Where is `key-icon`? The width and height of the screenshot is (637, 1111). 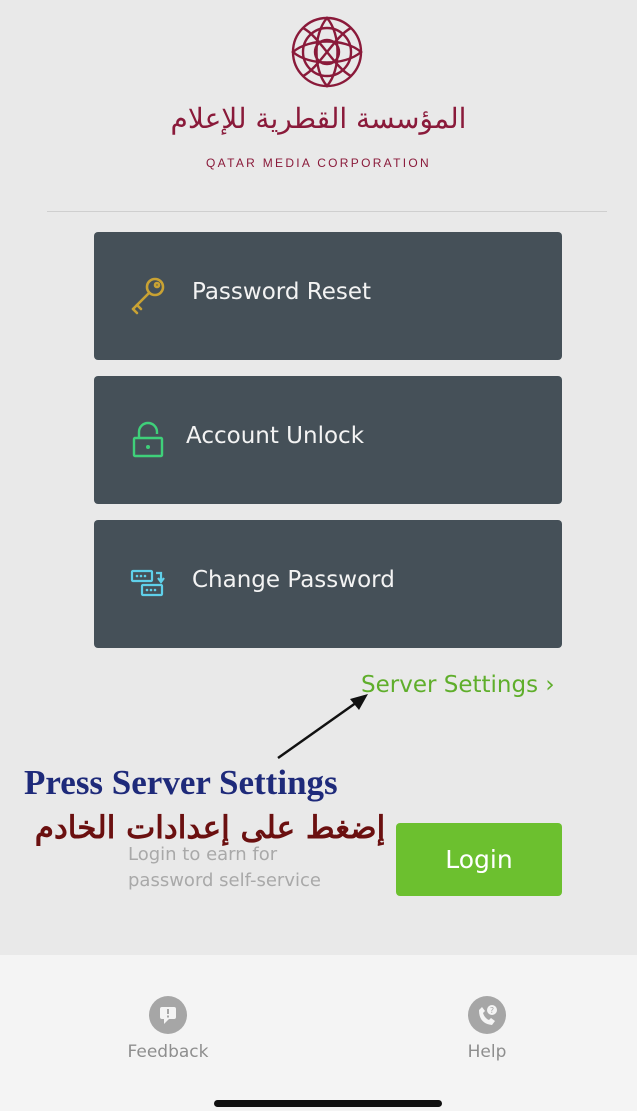
key-icon is located at coordinates (148, 296).